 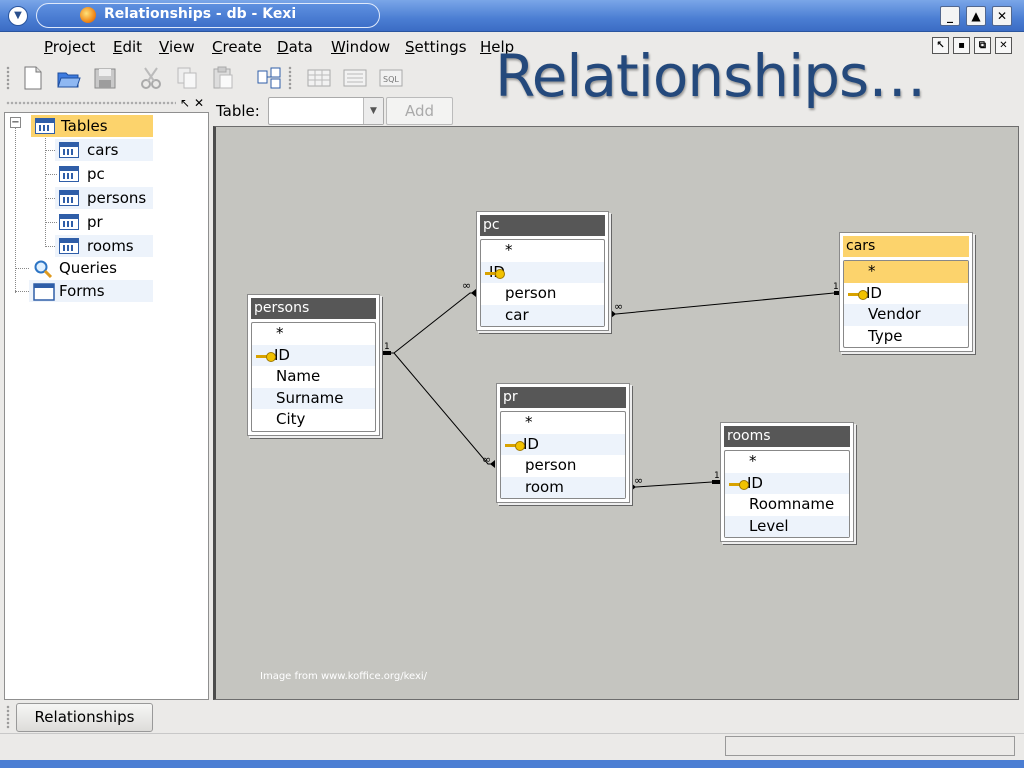 I want to click on navigator-grip, so click(x=91, y=103).